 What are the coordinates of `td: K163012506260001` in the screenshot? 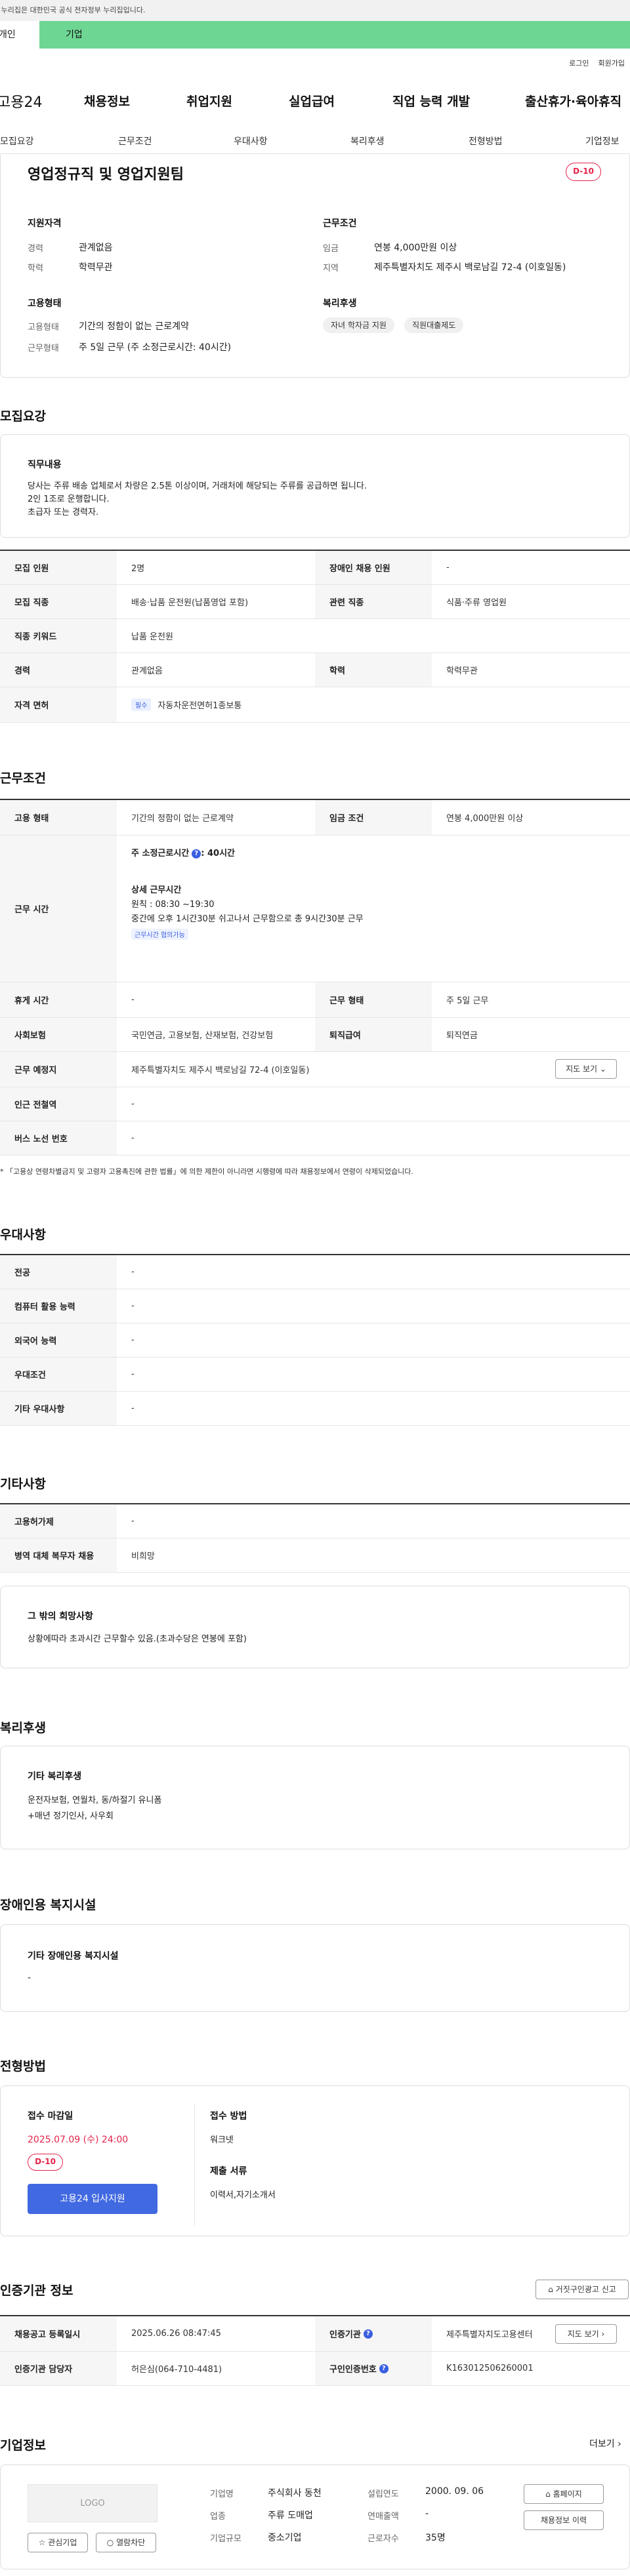 It's located at (490, 2368).